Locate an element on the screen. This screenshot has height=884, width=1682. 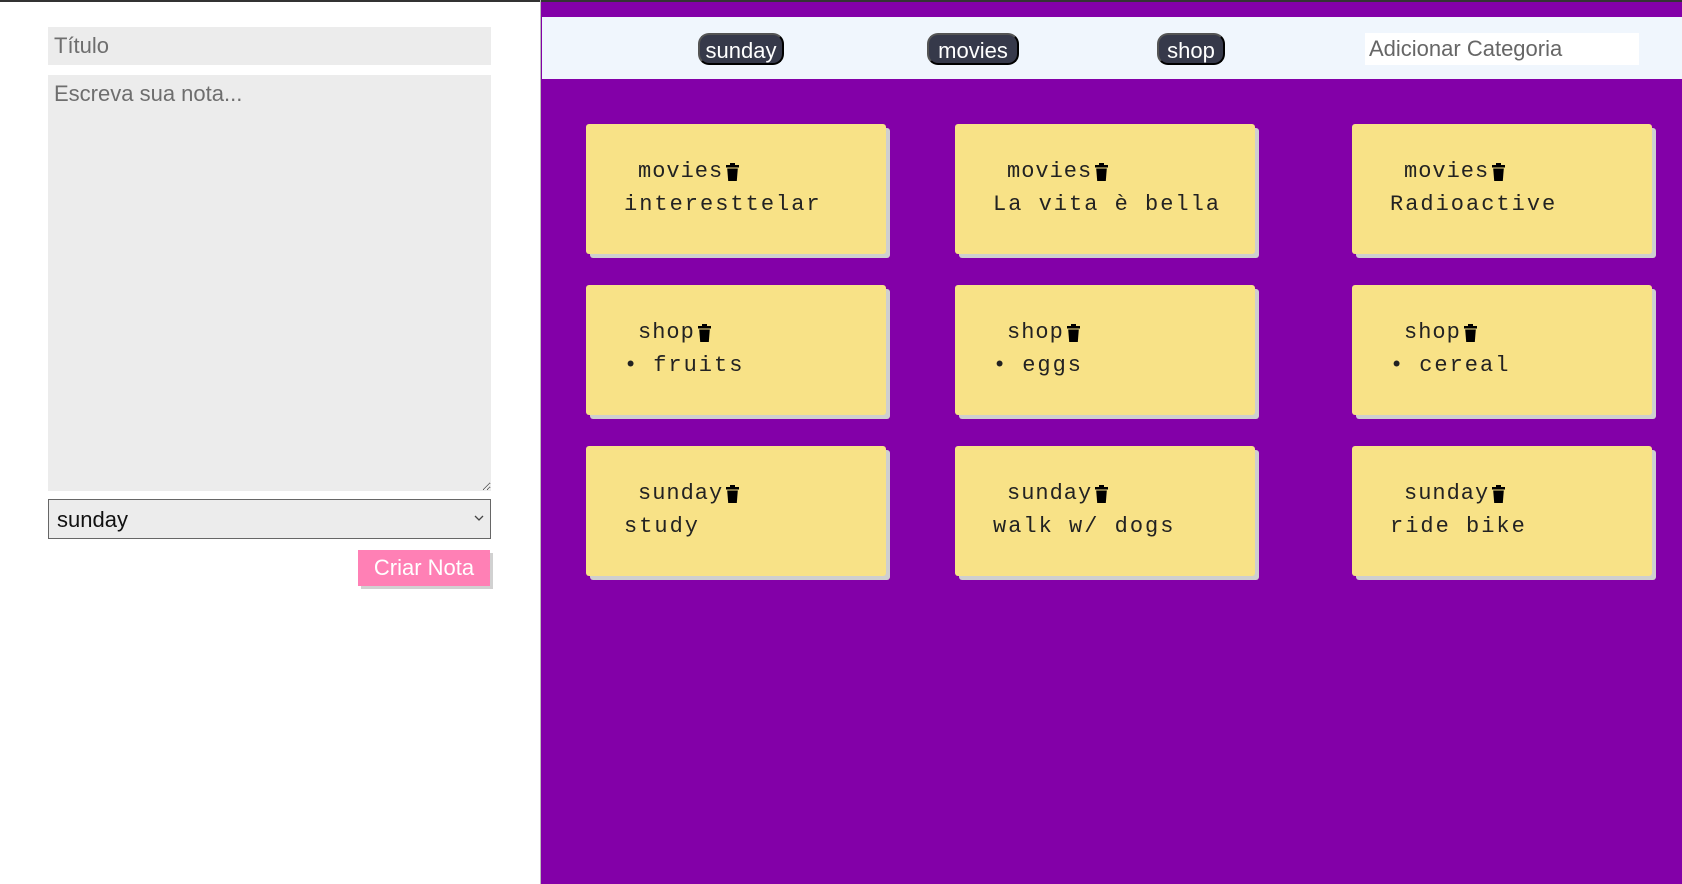
note-text: ride bike is located at coordinates (1458, 526).